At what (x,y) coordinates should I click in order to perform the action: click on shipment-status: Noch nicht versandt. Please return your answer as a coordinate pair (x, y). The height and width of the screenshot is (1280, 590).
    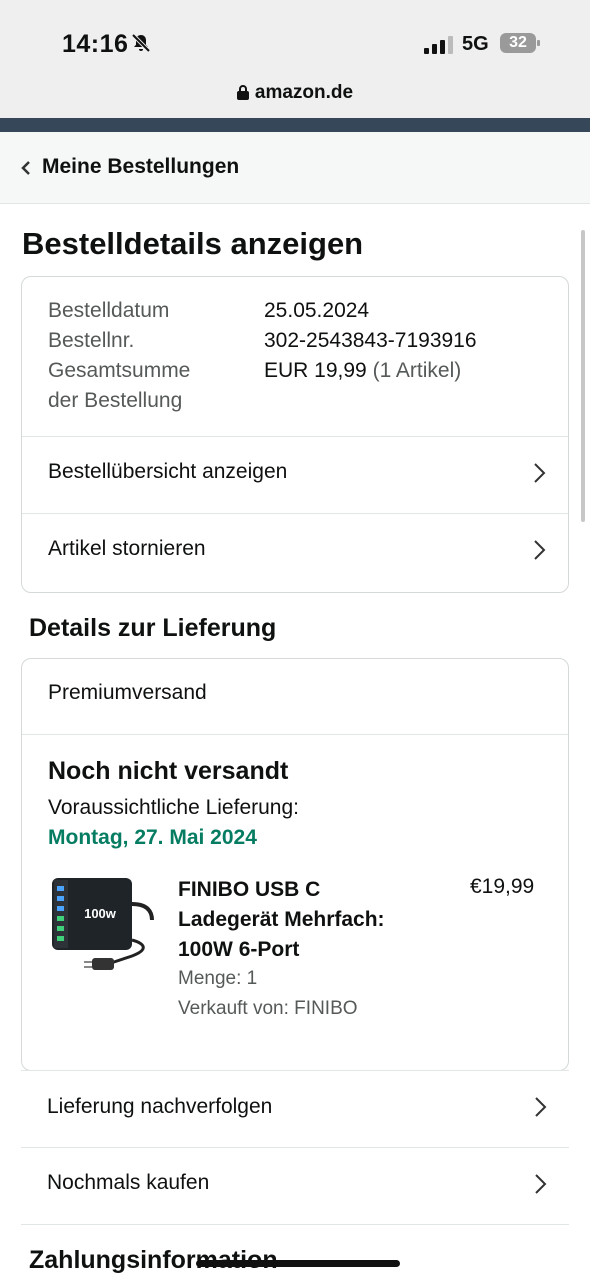
    Looking at the image, I should click on (168, 771).